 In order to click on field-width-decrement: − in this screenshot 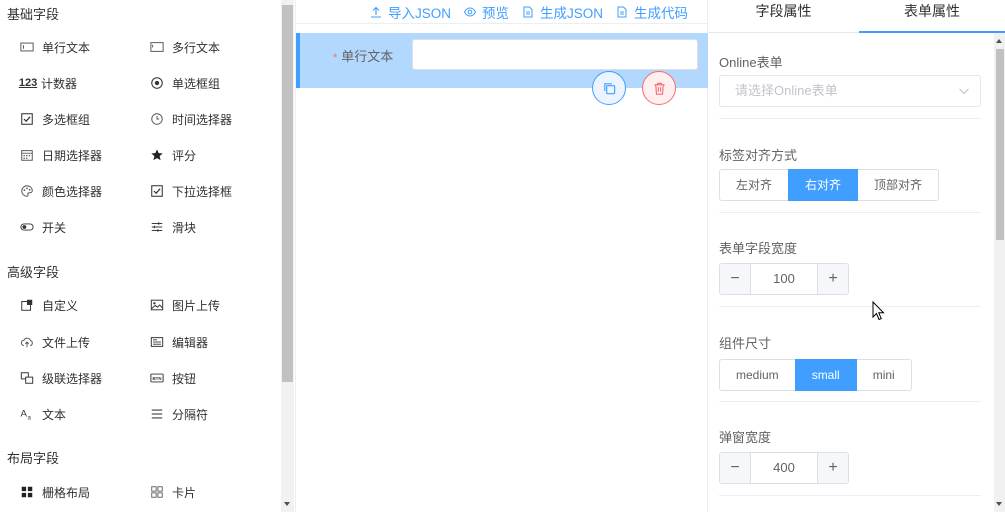, I will do `click(735, 279)`.